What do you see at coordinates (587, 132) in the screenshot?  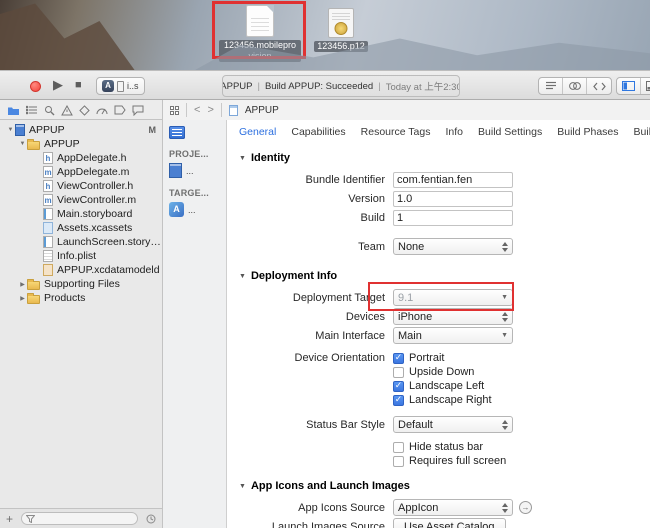 I see `tab-build-phases: Build Phases` at bounding box center [587, 132].